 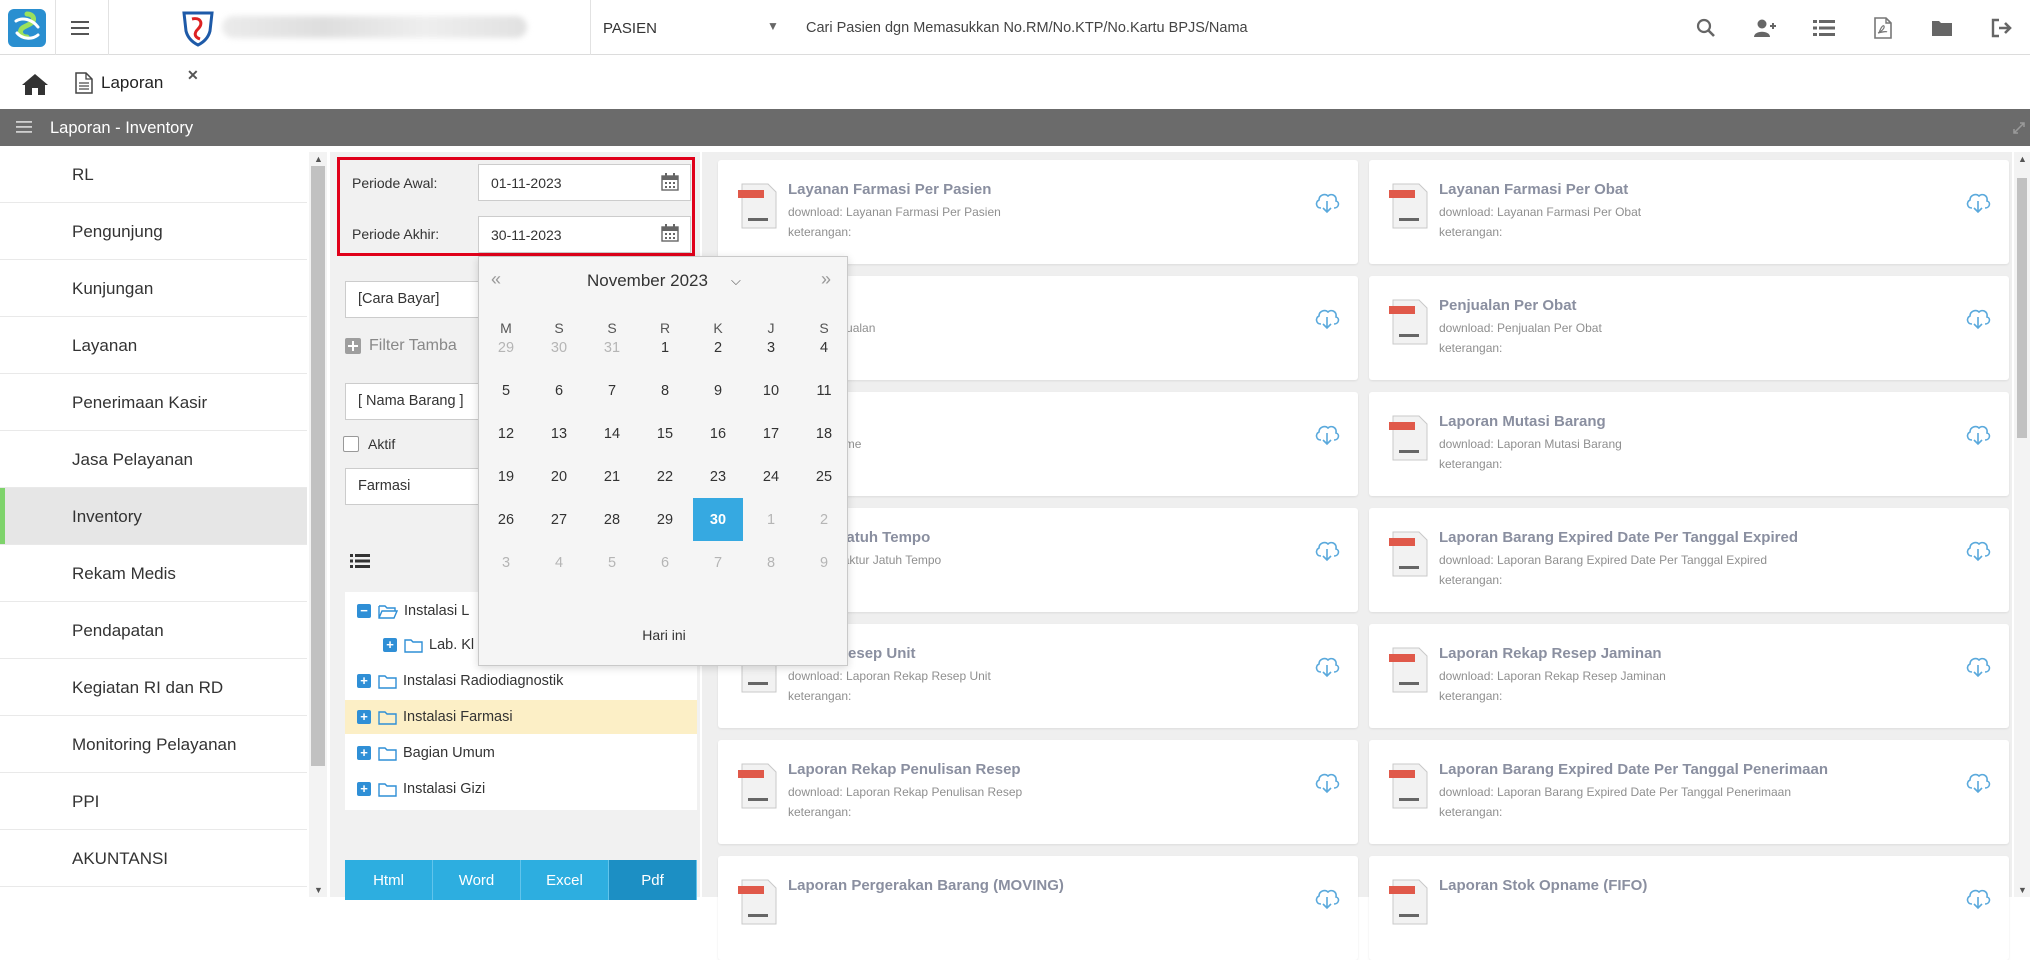 What do you see at coordinates (2022, 524) in the screenshot?
I see `report-scrollbar: ▲ ▼` at bounding box center [2022, 524].